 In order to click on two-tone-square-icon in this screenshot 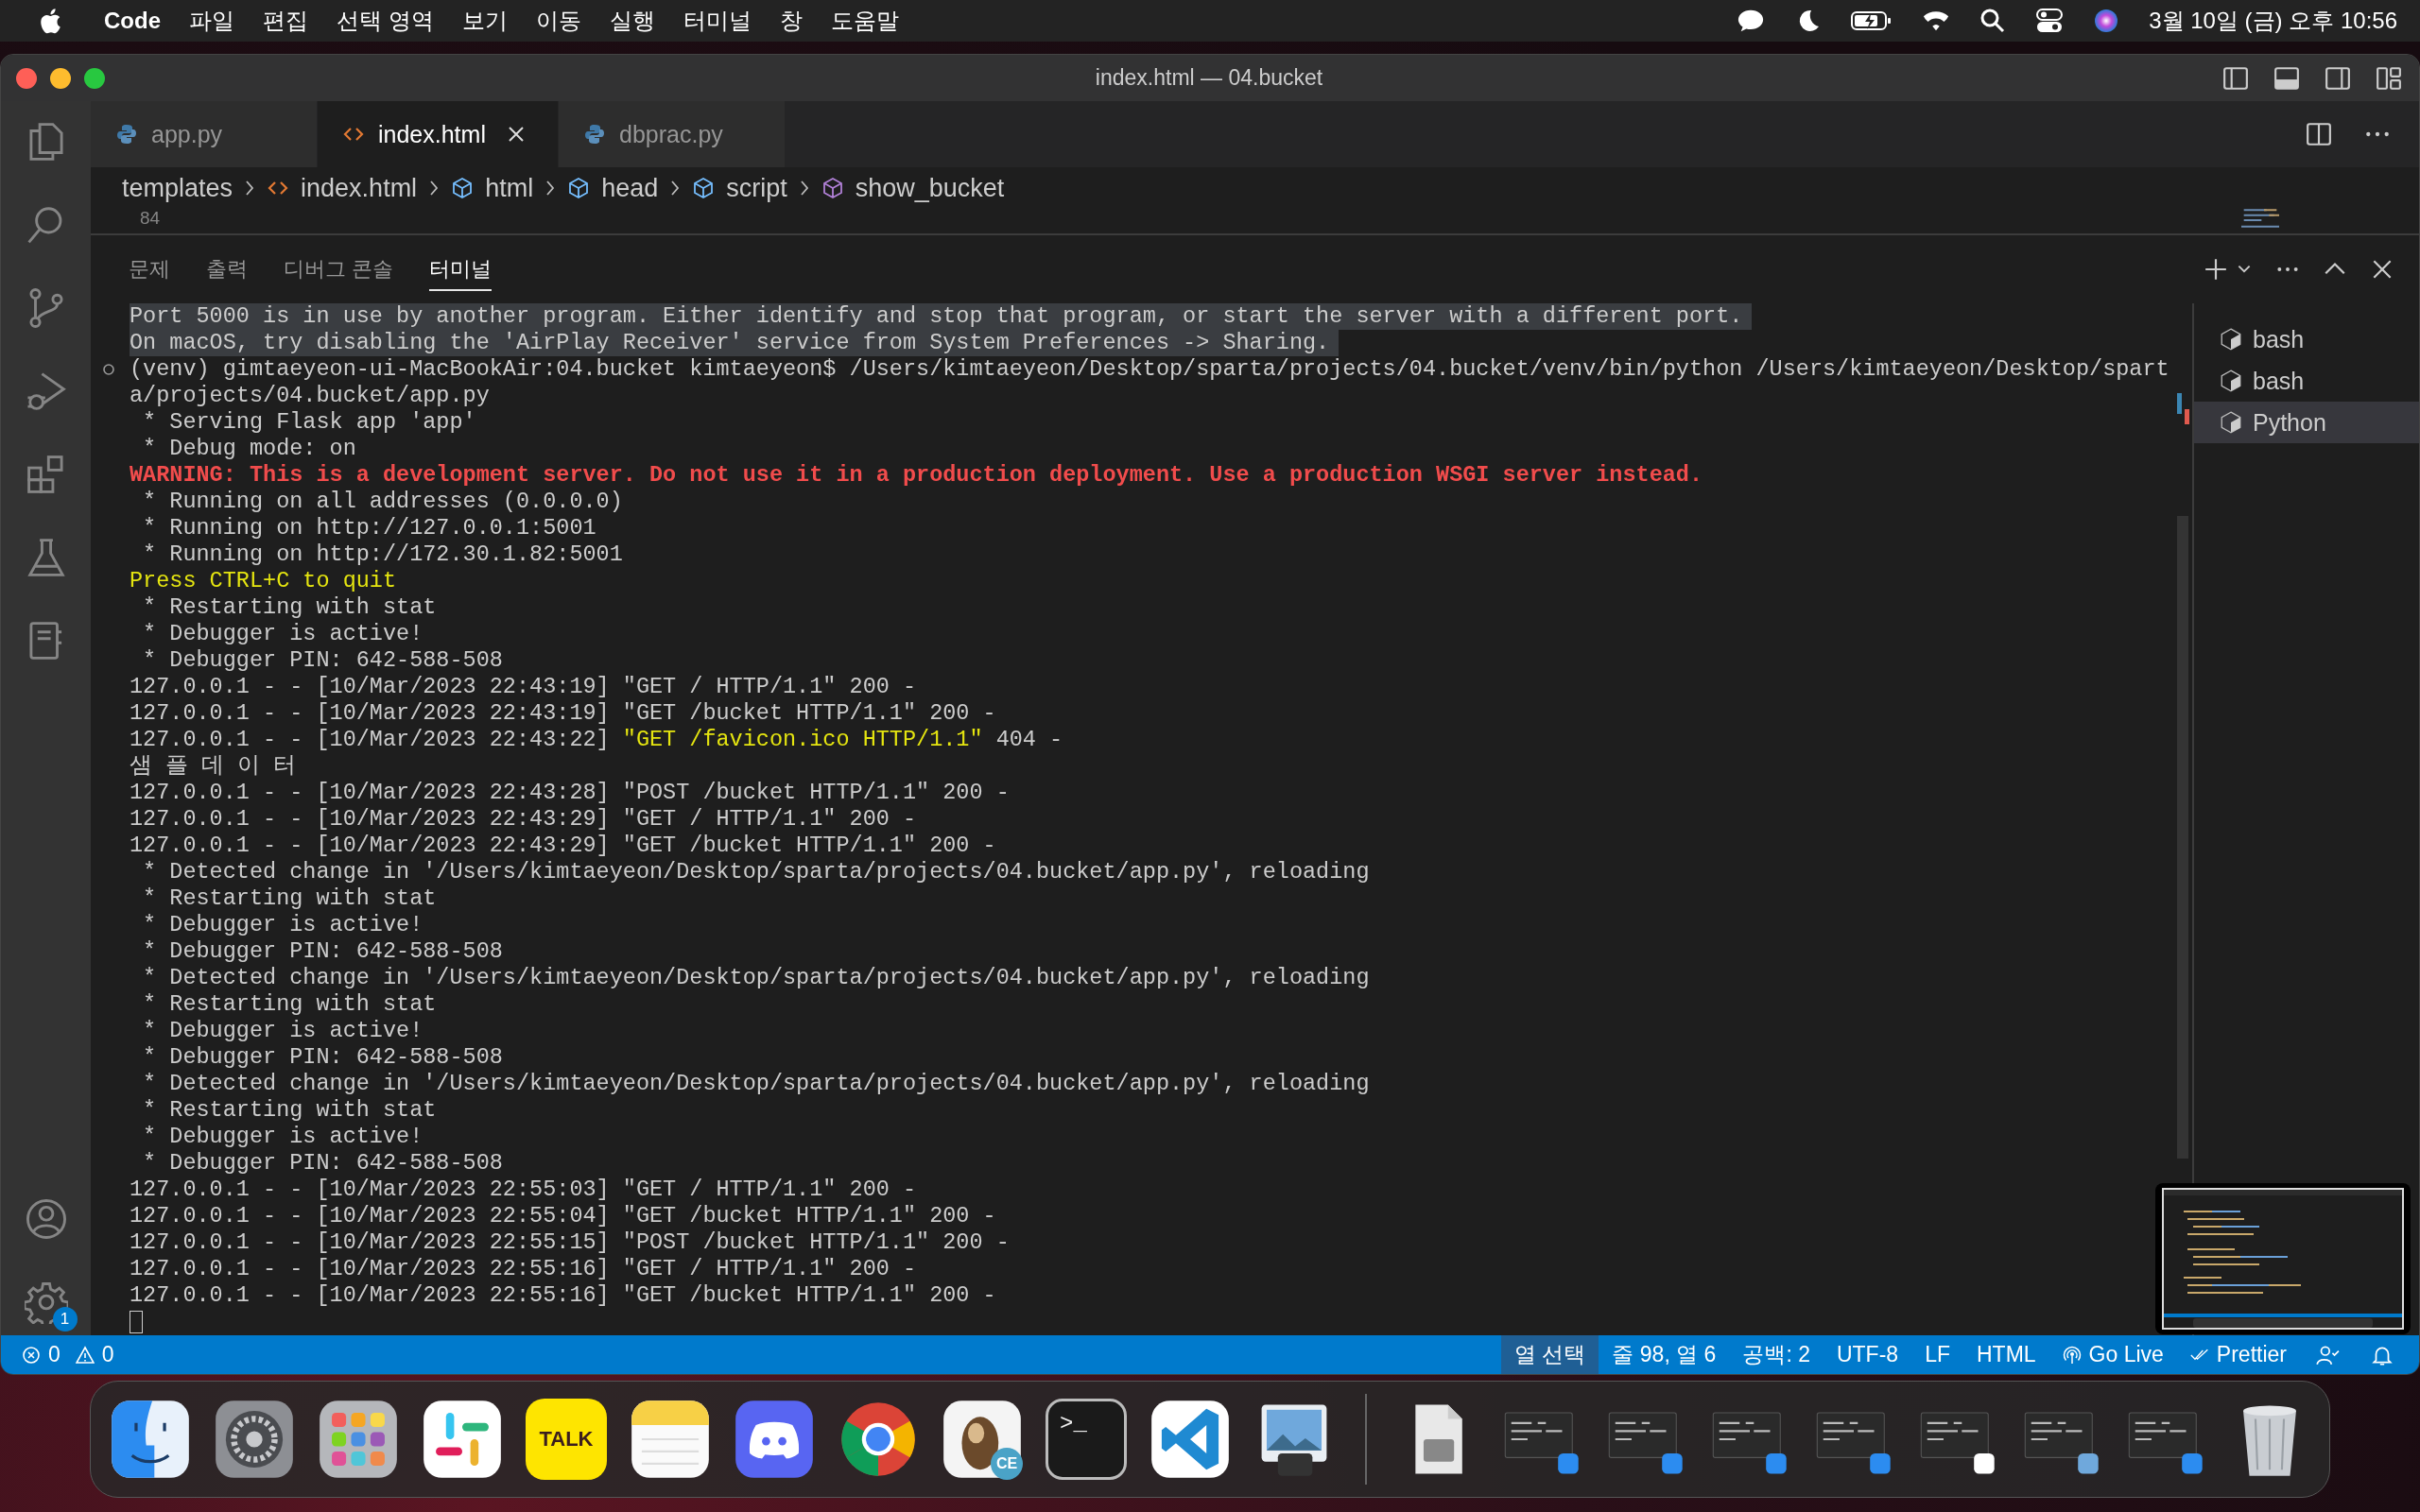, I will do `click(150, 1439)`.